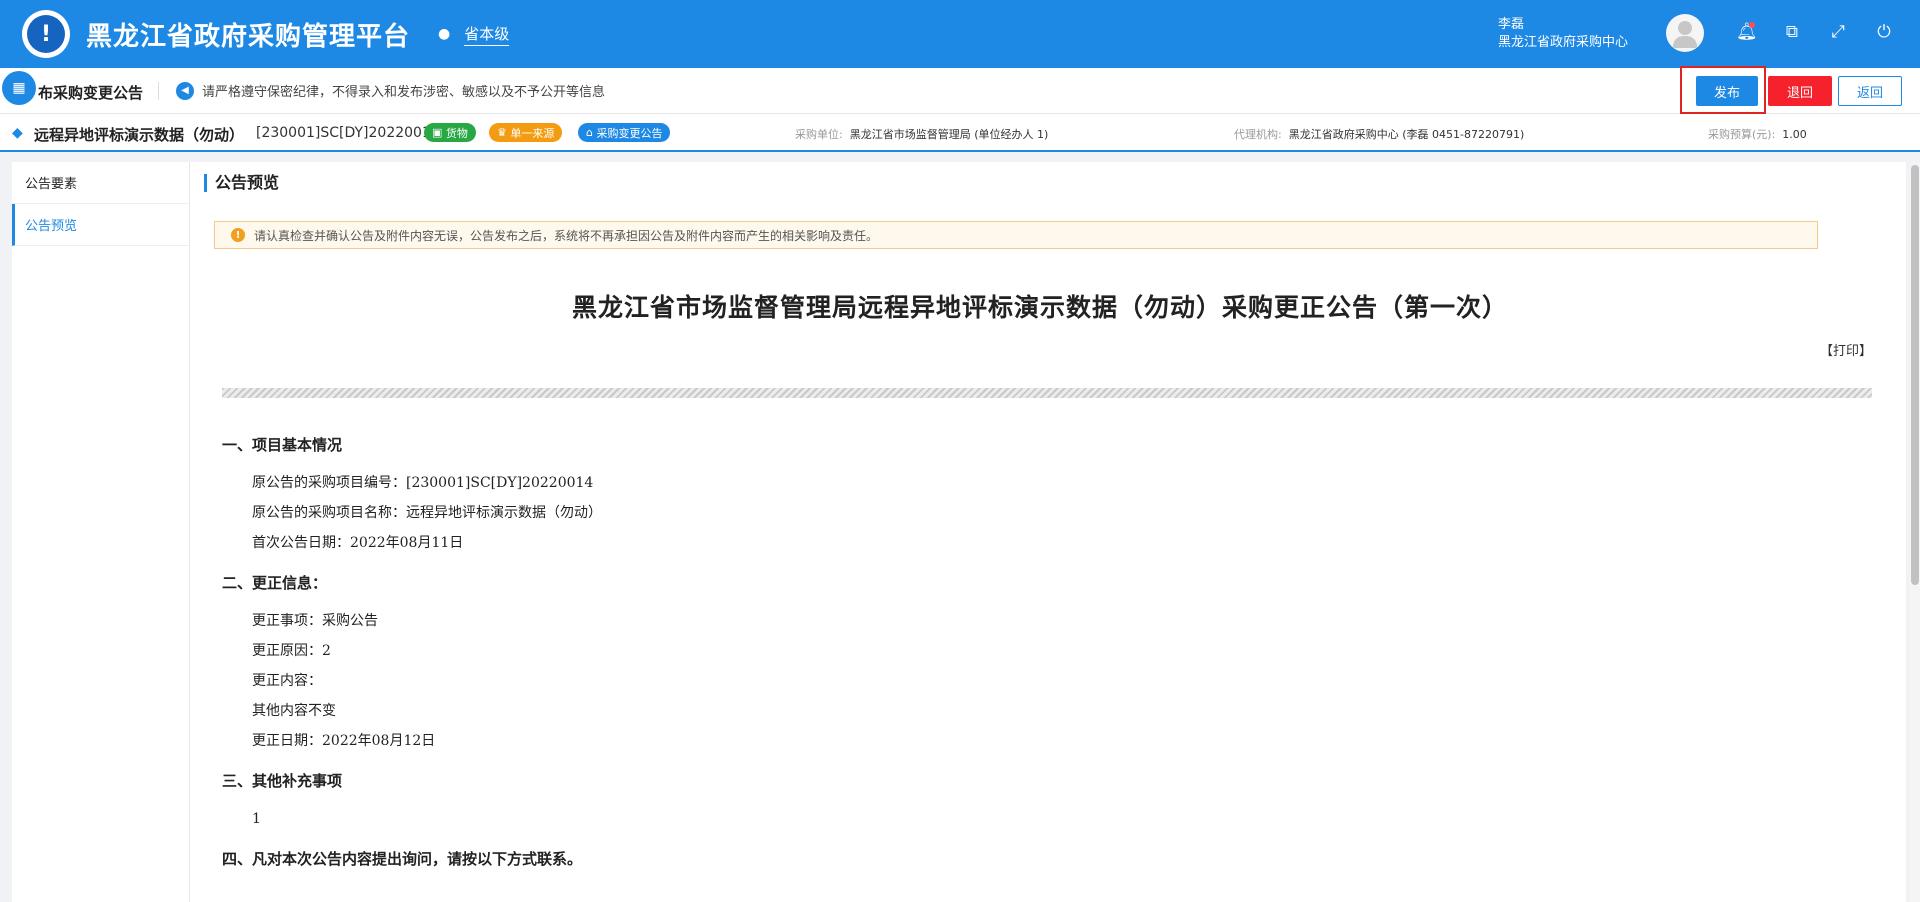 The image size is (1920, 902). I want to click on sidebar: 公告要素 公告预览, so click(101, 532).